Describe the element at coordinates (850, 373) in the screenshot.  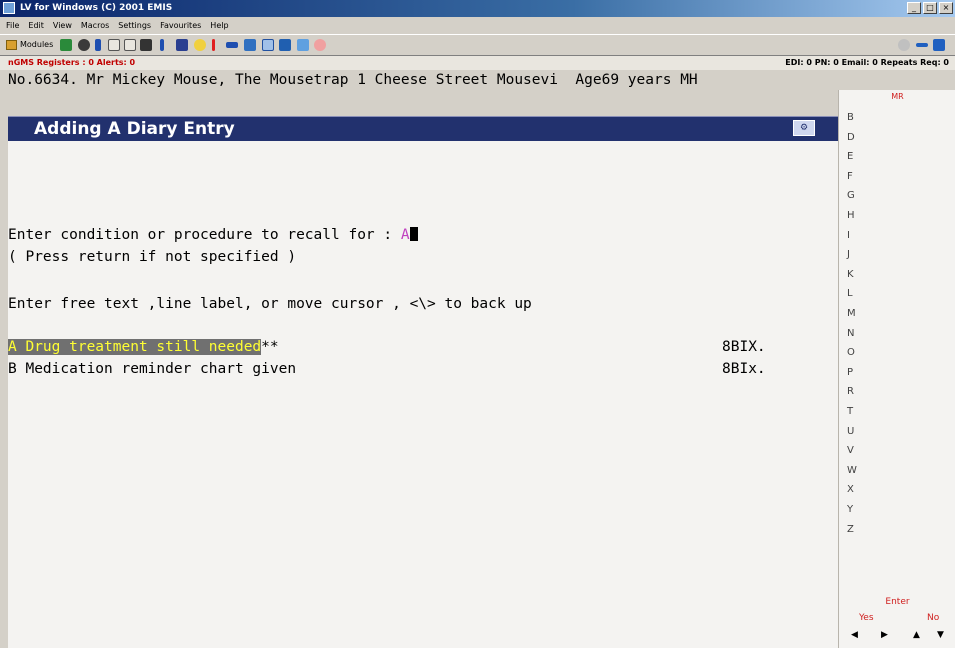
I see `sidebar-letter: P` at that location.